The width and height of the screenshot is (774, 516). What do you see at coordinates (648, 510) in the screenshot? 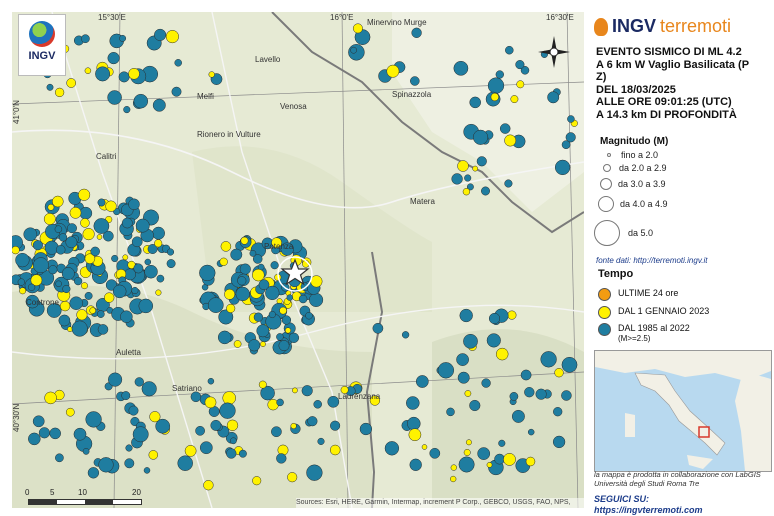
I see `follow-link: https://ingvterremoti.com` at bounding box center [648, 510].